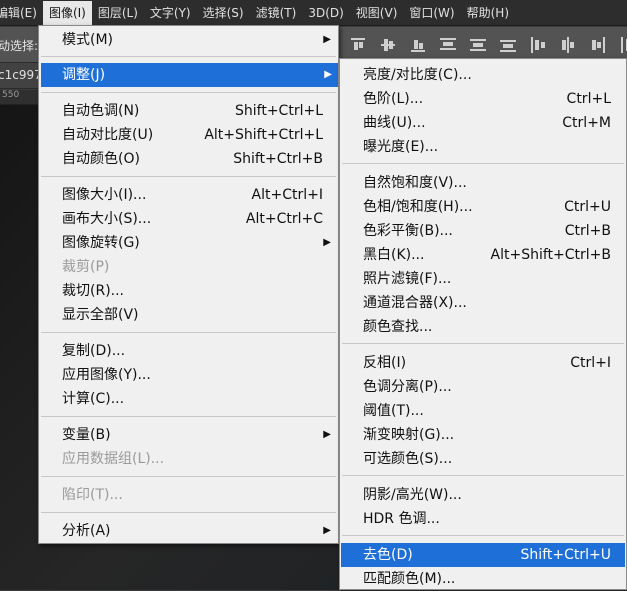 The height and width of the screenshot is (591, 627). What do you see at coordinates (263, 135) in the screenshot?
I see `shortcut-label: Alt+Shift+Ctrl+L` at bounding box center [263, 135].